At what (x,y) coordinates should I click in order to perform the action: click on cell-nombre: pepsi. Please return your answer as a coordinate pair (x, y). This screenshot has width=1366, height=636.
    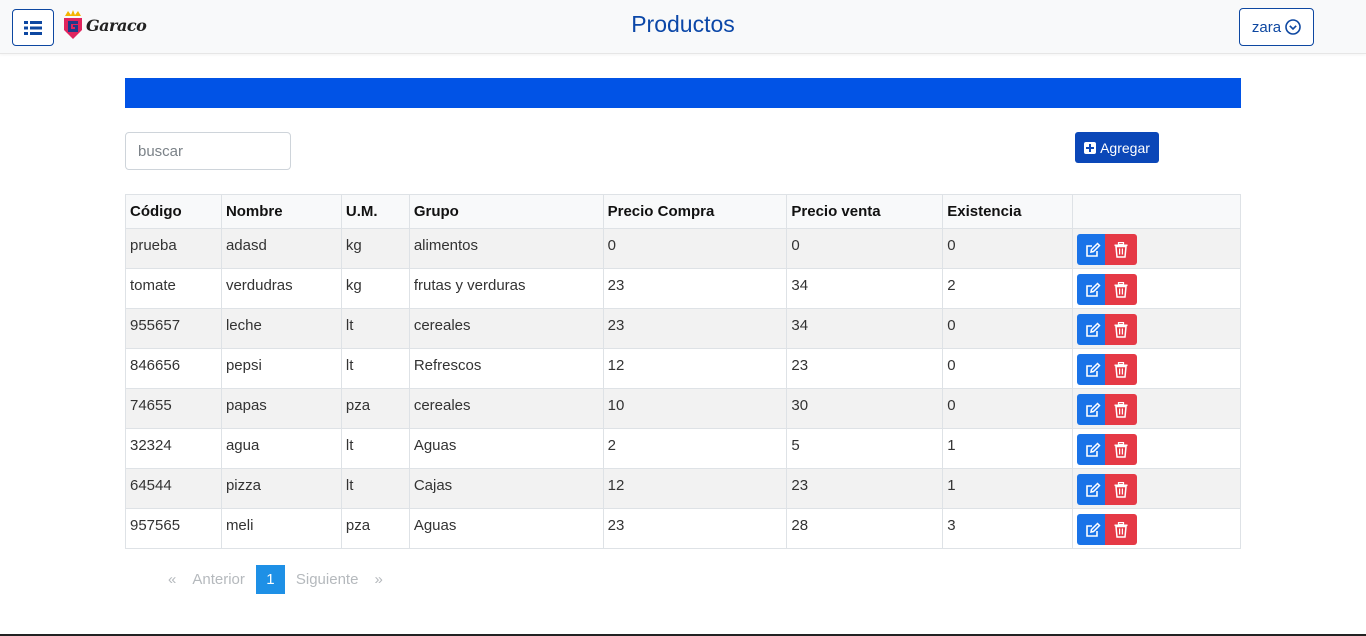
    Looking at the image, I should click on (281, 368).